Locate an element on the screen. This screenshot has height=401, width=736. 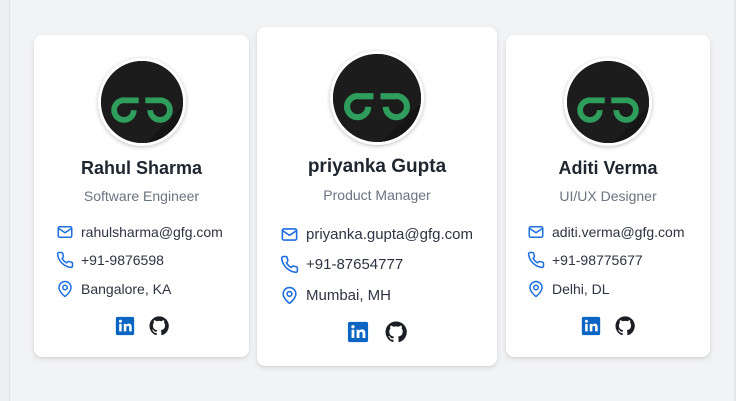
profile-role: Product Manager is located at coordinates (377, 195).